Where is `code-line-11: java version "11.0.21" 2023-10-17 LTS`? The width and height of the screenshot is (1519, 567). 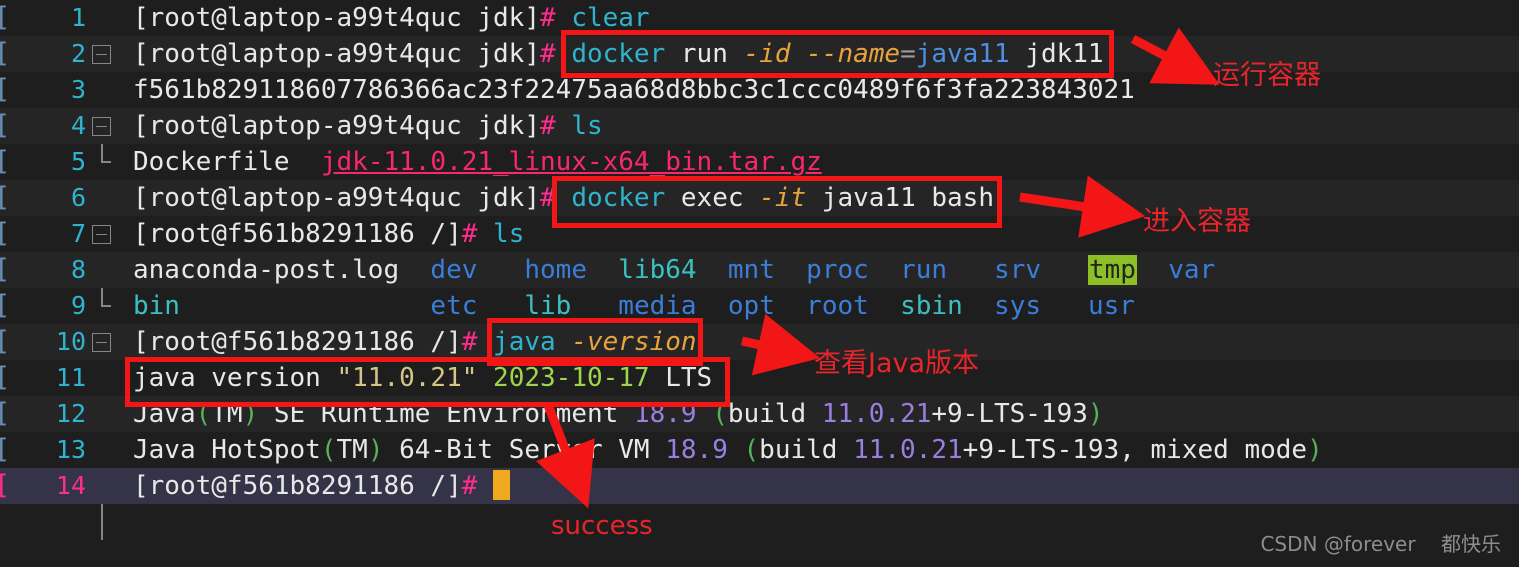 code-line-11: java version "11.0.21" 2023-10-17 LTS is located at coordinates (422, 378).